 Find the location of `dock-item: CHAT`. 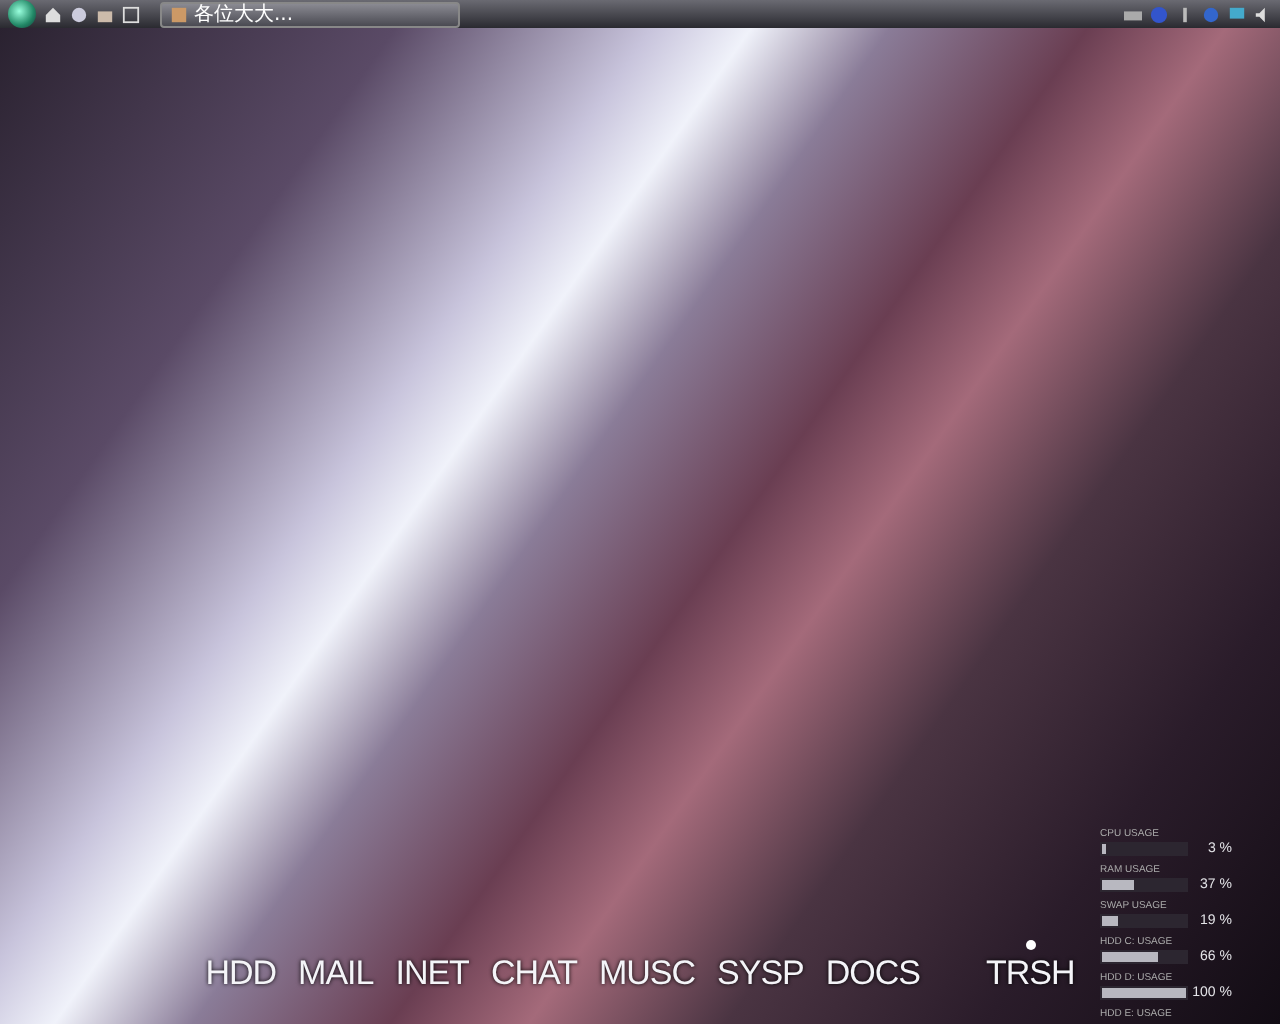

dock-item: CHAT is located at coordinates (533, 974).